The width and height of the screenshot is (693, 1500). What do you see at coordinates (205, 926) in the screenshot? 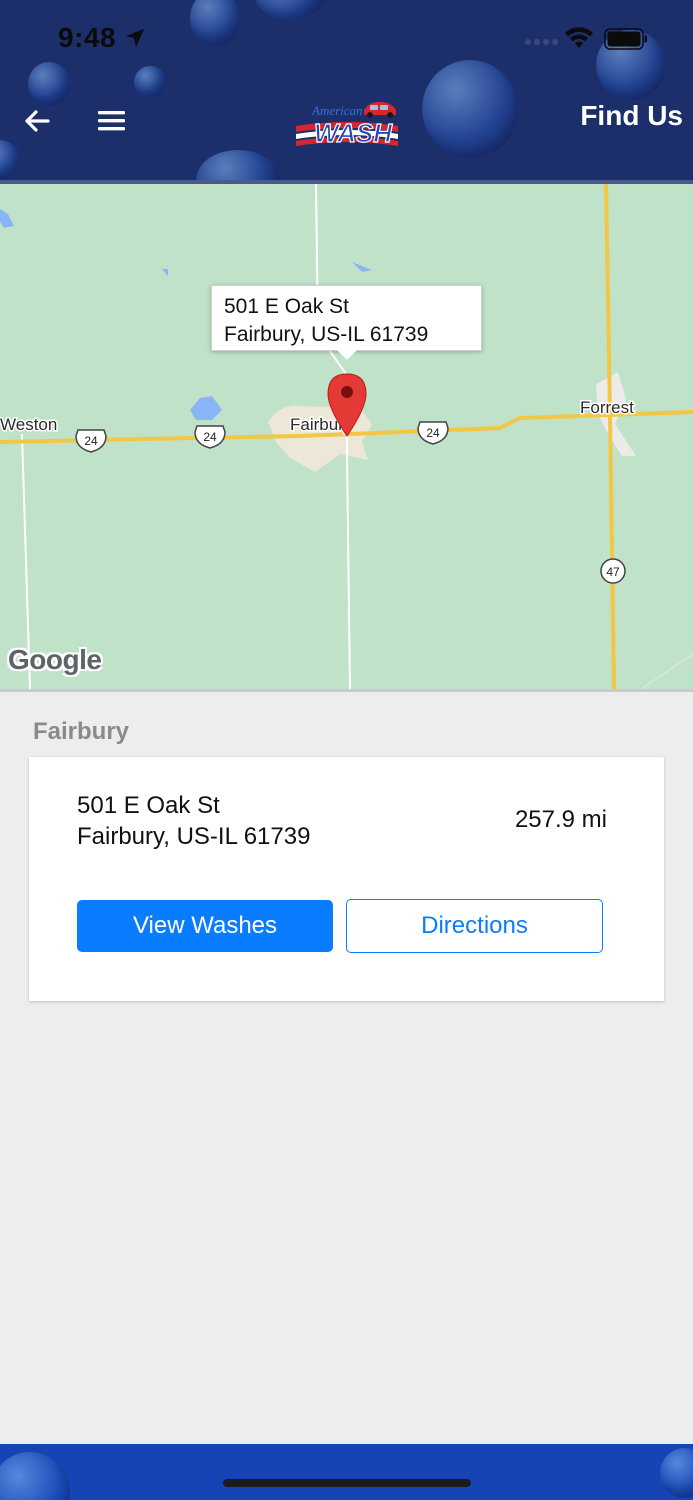
I see `view-washes-button: View Washes` at bounding box center [205, 926].